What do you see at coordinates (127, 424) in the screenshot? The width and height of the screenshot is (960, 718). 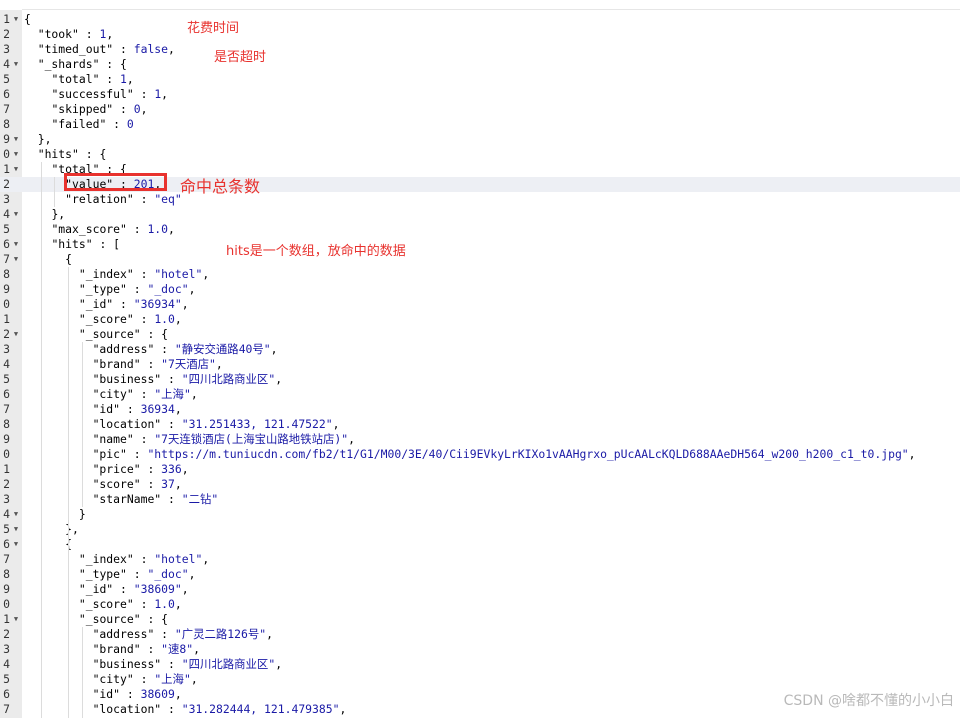 I see `json-key: "location"` at bounding box center [127, 424].